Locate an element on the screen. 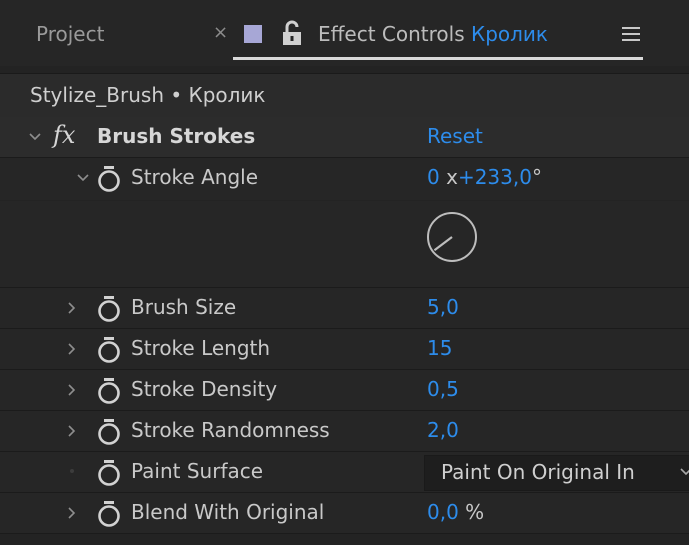  degree-unit: ° is located at coordinates (536, 177).